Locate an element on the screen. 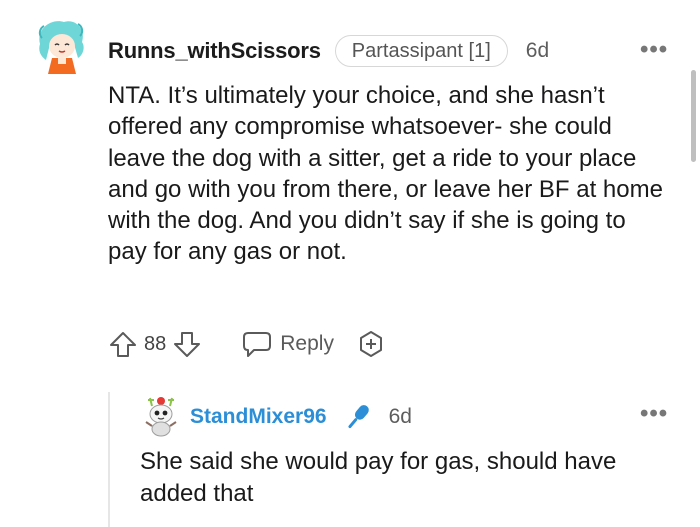 The height and width of the screenshot is (527, 700). upvote-button is located at coordinates (123, 344).